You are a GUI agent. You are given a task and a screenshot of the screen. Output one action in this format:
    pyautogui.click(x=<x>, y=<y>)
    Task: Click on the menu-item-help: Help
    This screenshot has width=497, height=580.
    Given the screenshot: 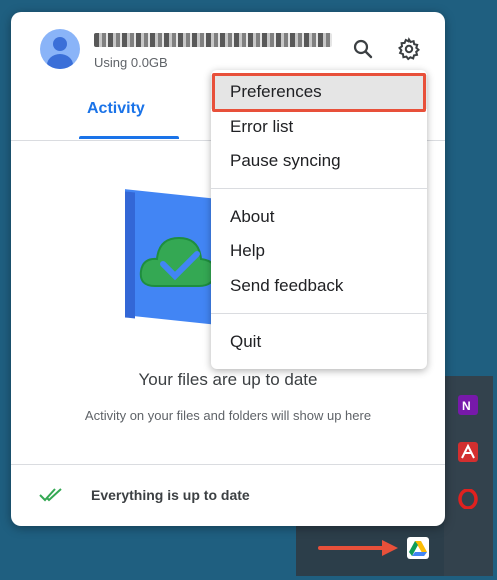 What is the action you would take?
    pyautogui.click(x=319, y=251)
    